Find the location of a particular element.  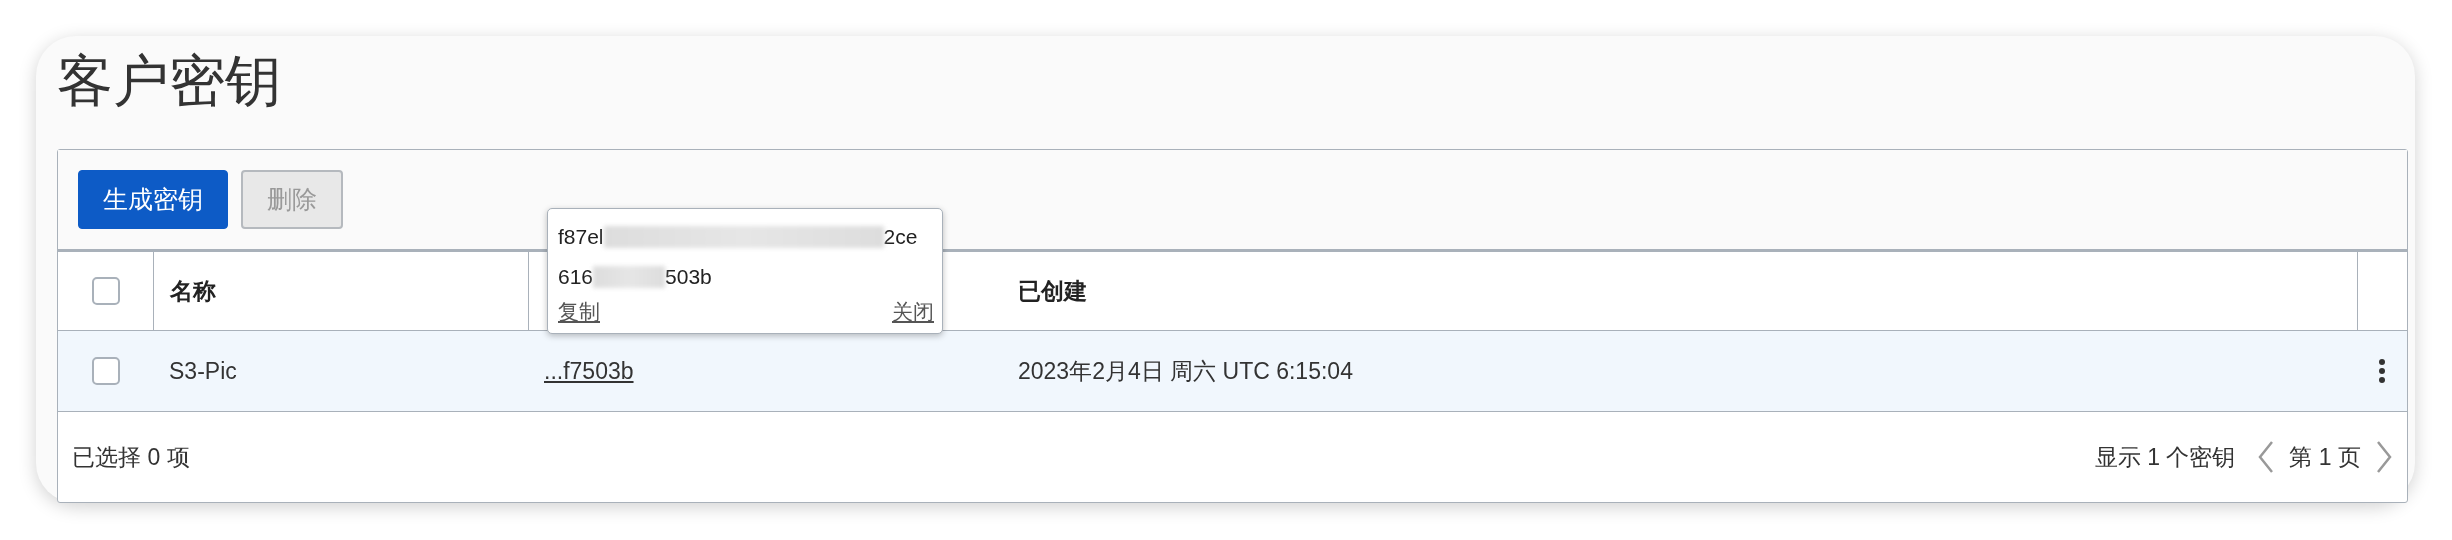

column-header: 名称 is located at coordinates (193, 291).